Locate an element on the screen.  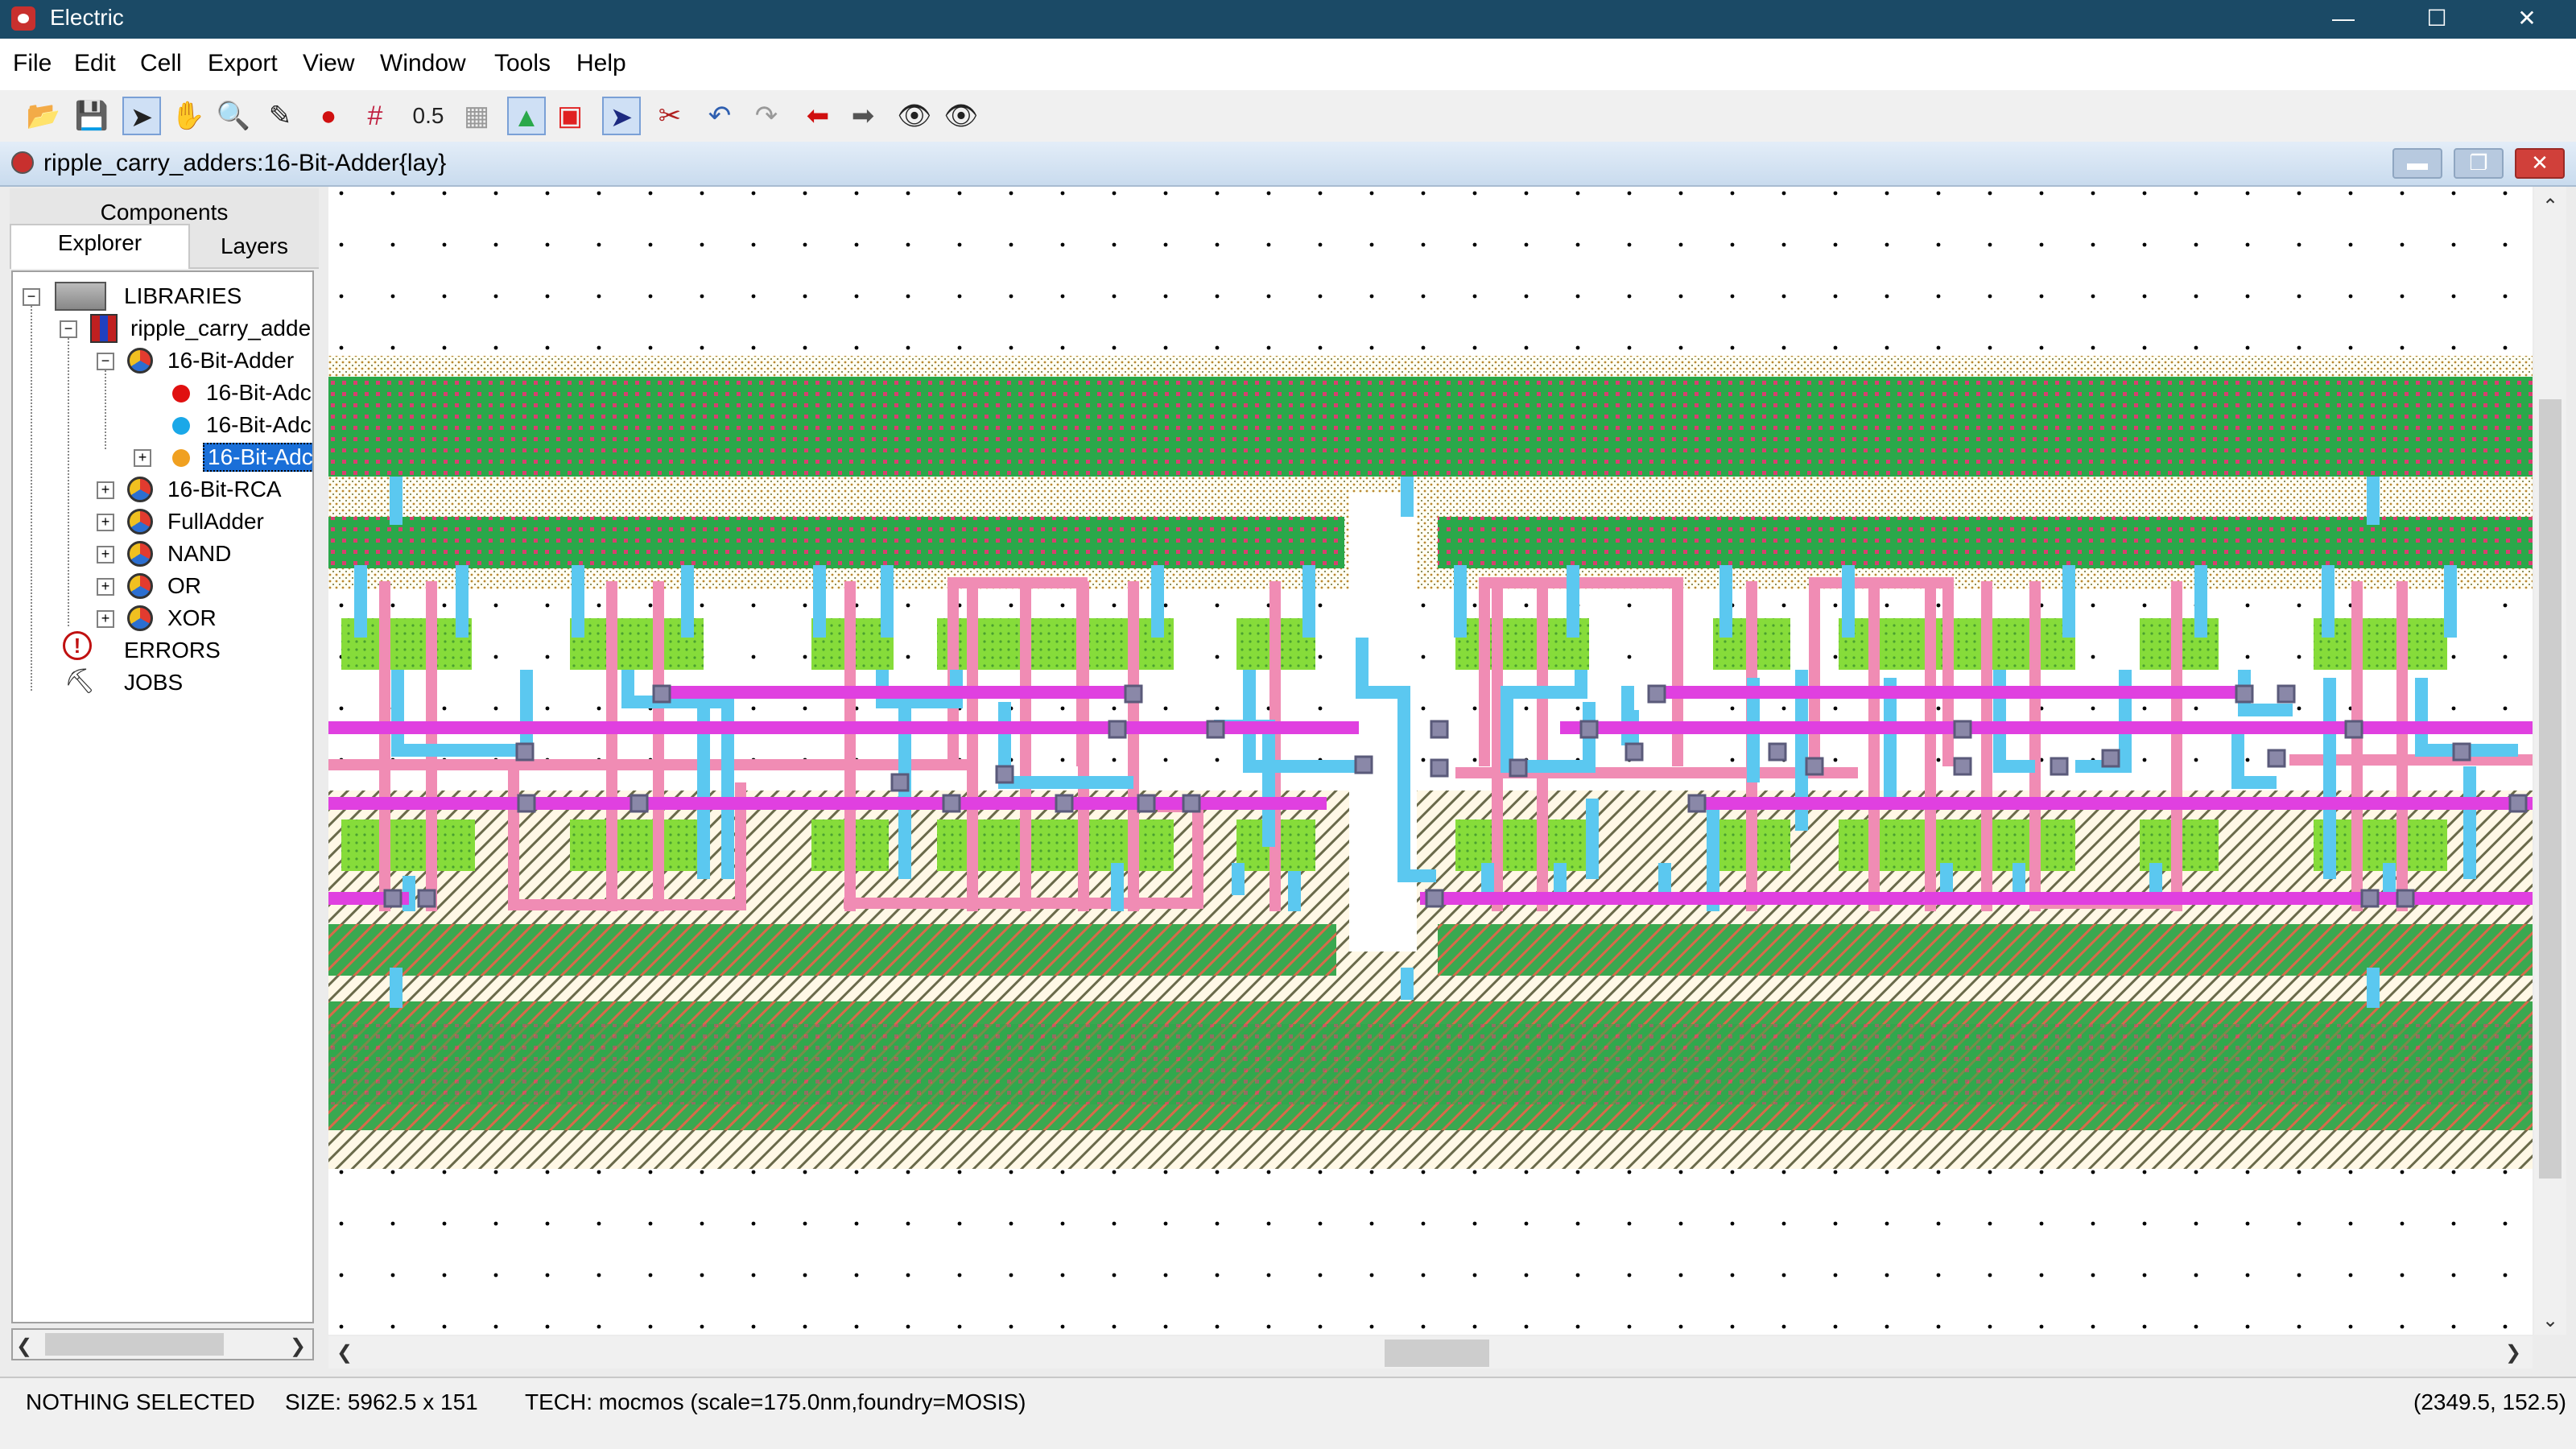
schematic-view-icon is located at coordinates (181, 426).